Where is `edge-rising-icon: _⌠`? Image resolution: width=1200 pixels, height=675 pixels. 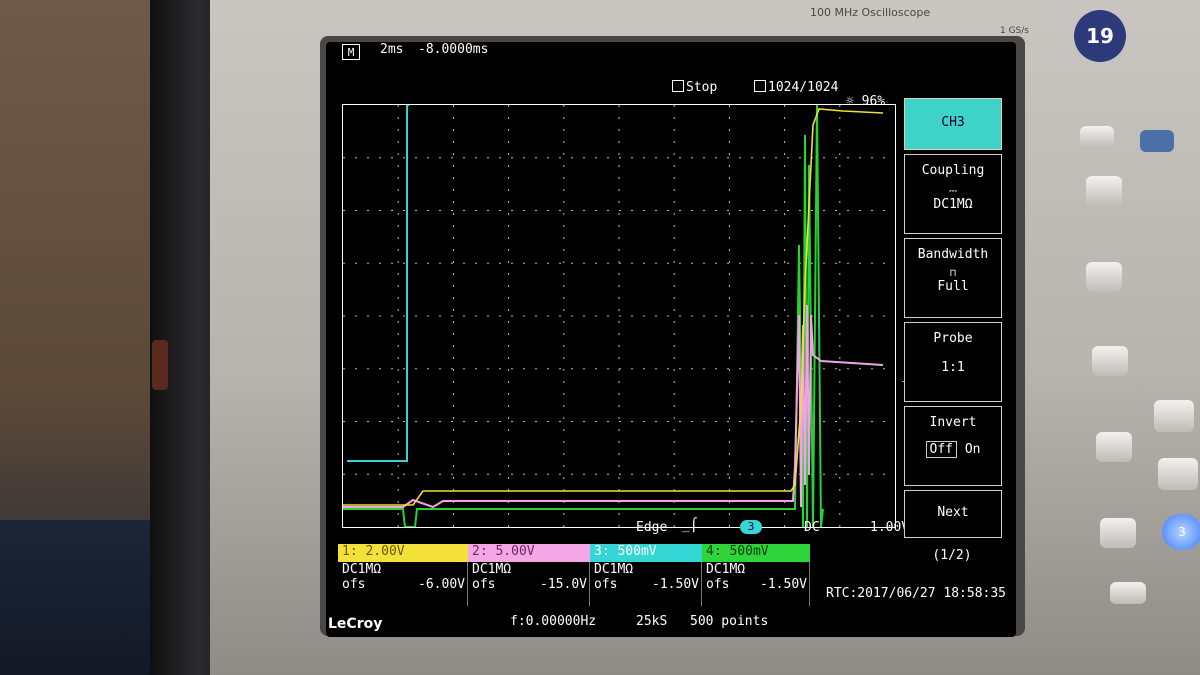
edge-rising-icon: _⌠ is located at coordinates (690, 525).